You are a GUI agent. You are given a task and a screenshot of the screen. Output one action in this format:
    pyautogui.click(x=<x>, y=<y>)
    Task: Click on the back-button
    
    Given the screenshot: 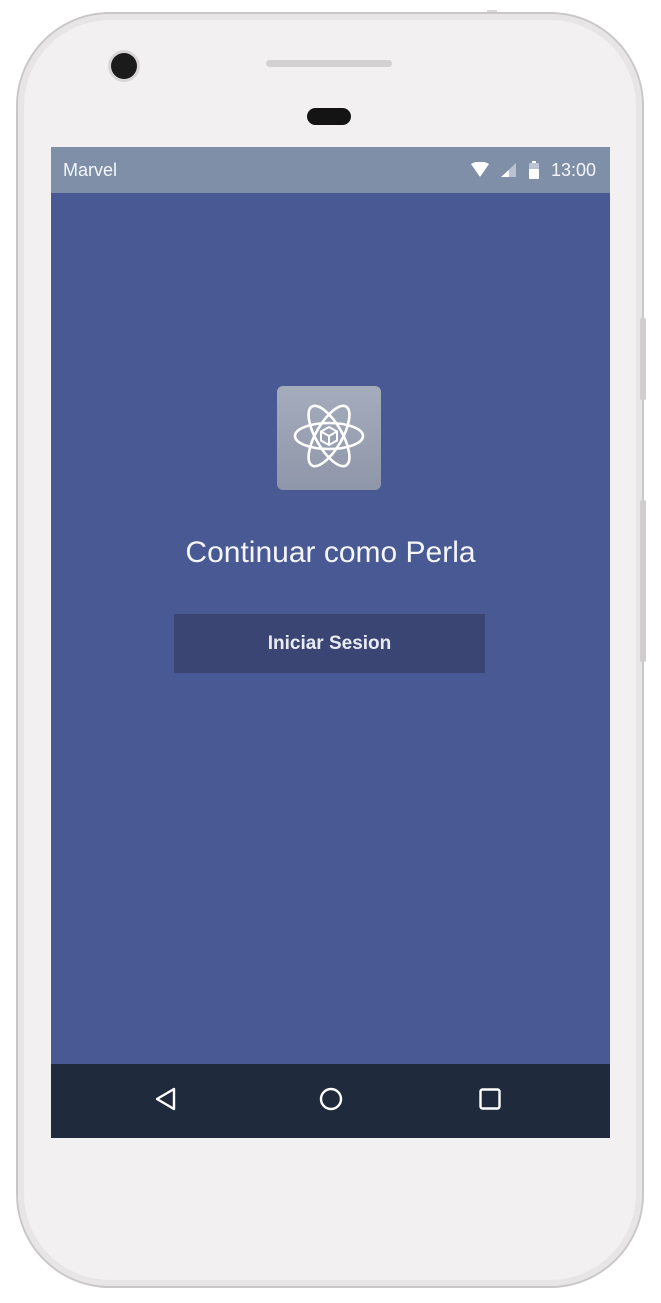 What is the action you would take?
    pyautogui.click(x=166, y=1101)
    